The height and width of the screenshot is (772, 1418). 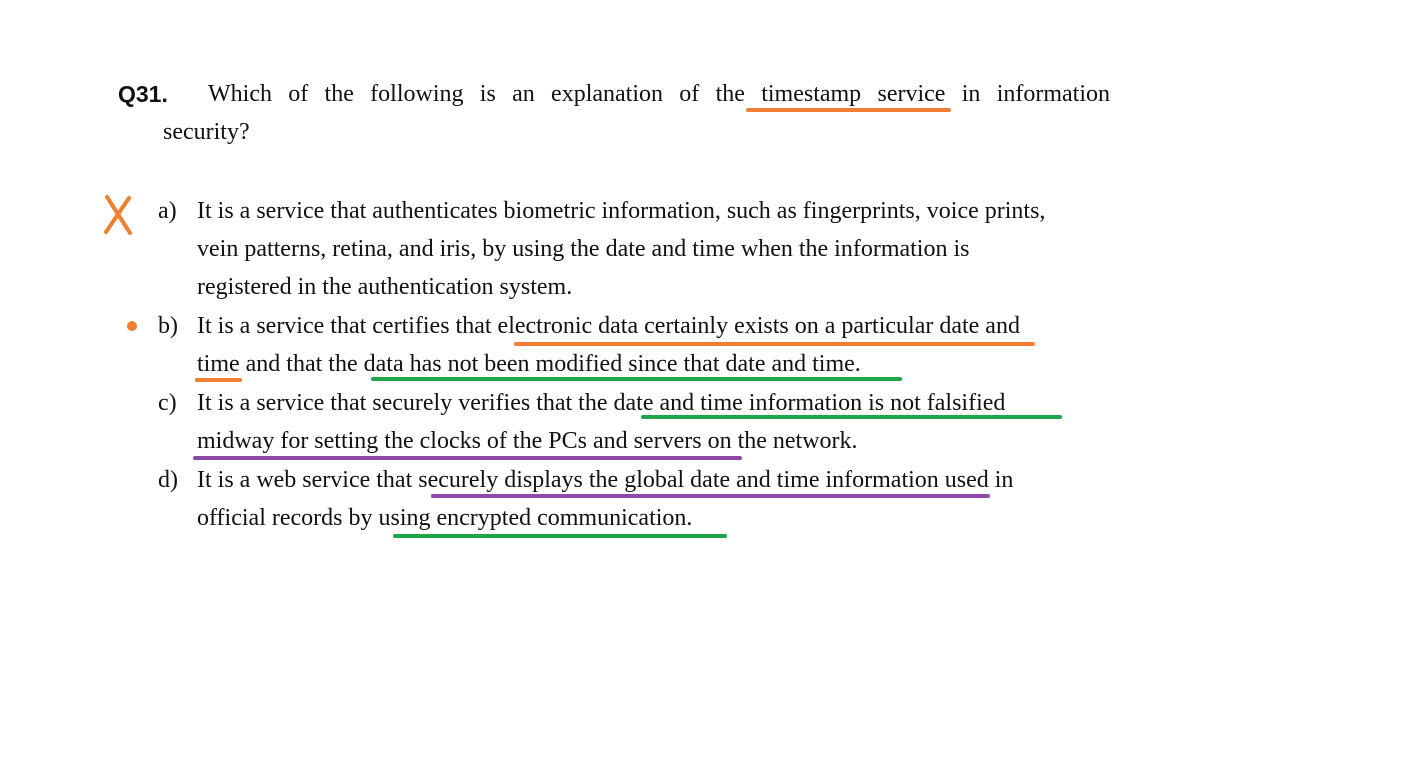 What do you see at coordinates (167, 403) in the screenshot?
I see `option-c-letter: c)` at bounding box center [167, 403].